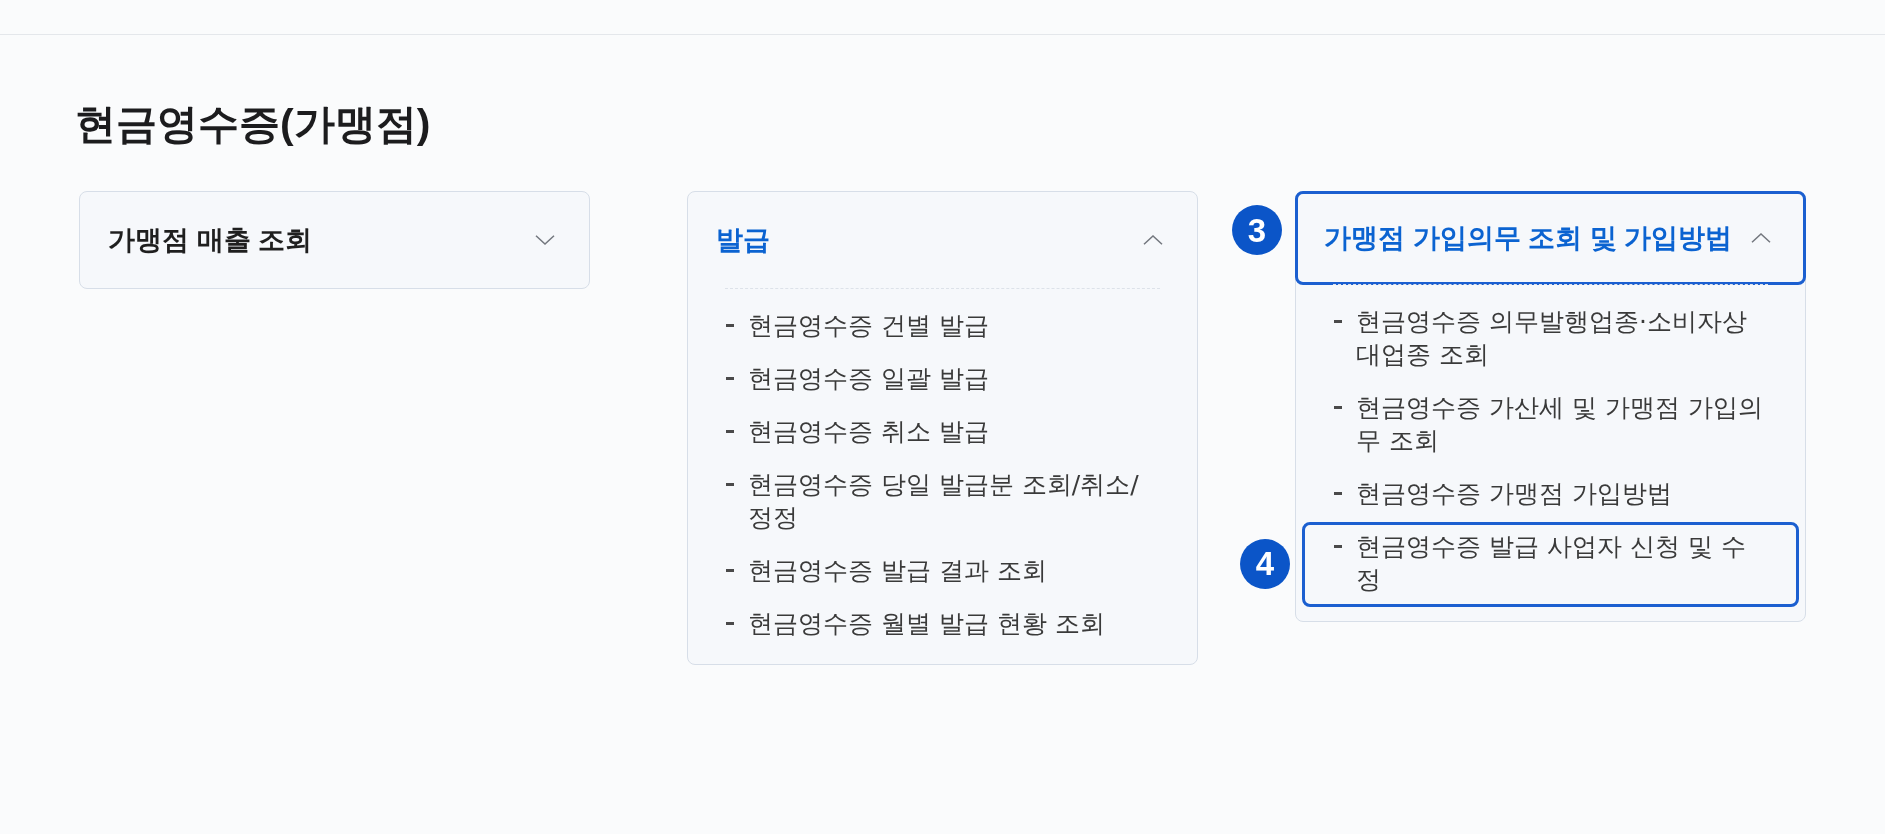 The width and height of the screenshot is (1885, 834). Describe the element at coordinates (1257, 230) in the screenshot. I see `callout-badge: 3` at that location.